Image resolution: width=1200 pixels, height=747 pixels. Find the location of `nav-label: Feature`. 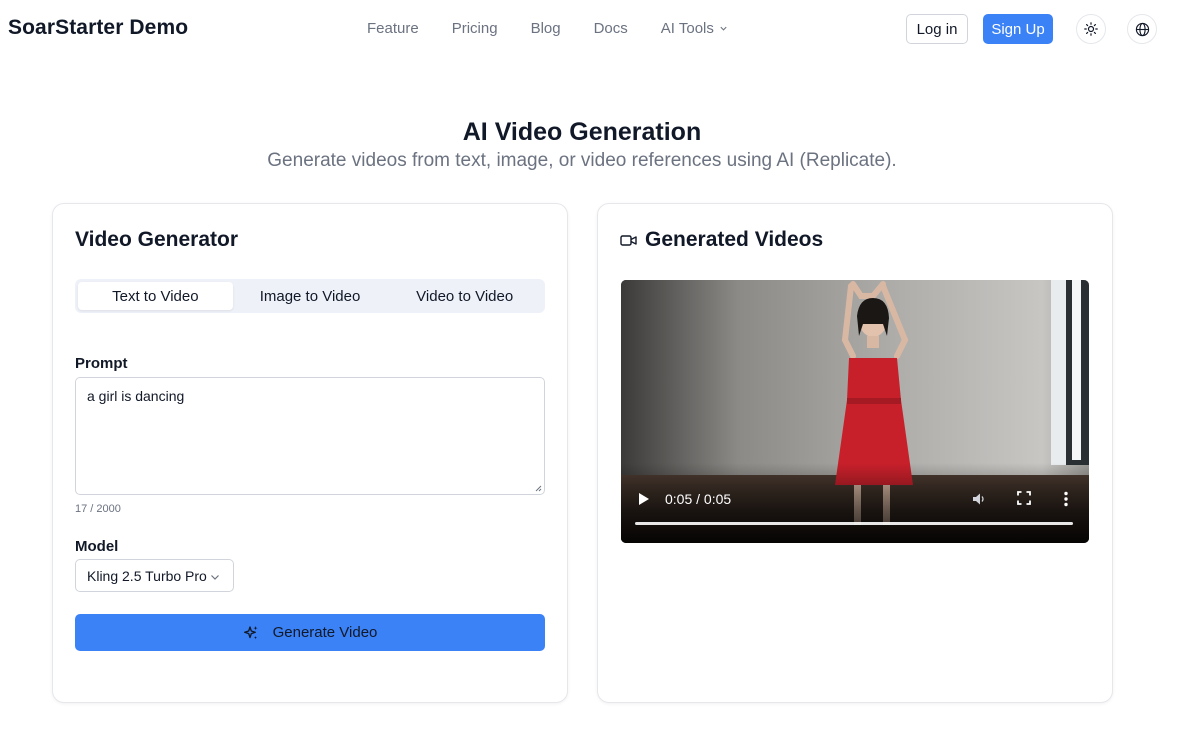

nav-label: Feature is located at coordinates (393, 28).